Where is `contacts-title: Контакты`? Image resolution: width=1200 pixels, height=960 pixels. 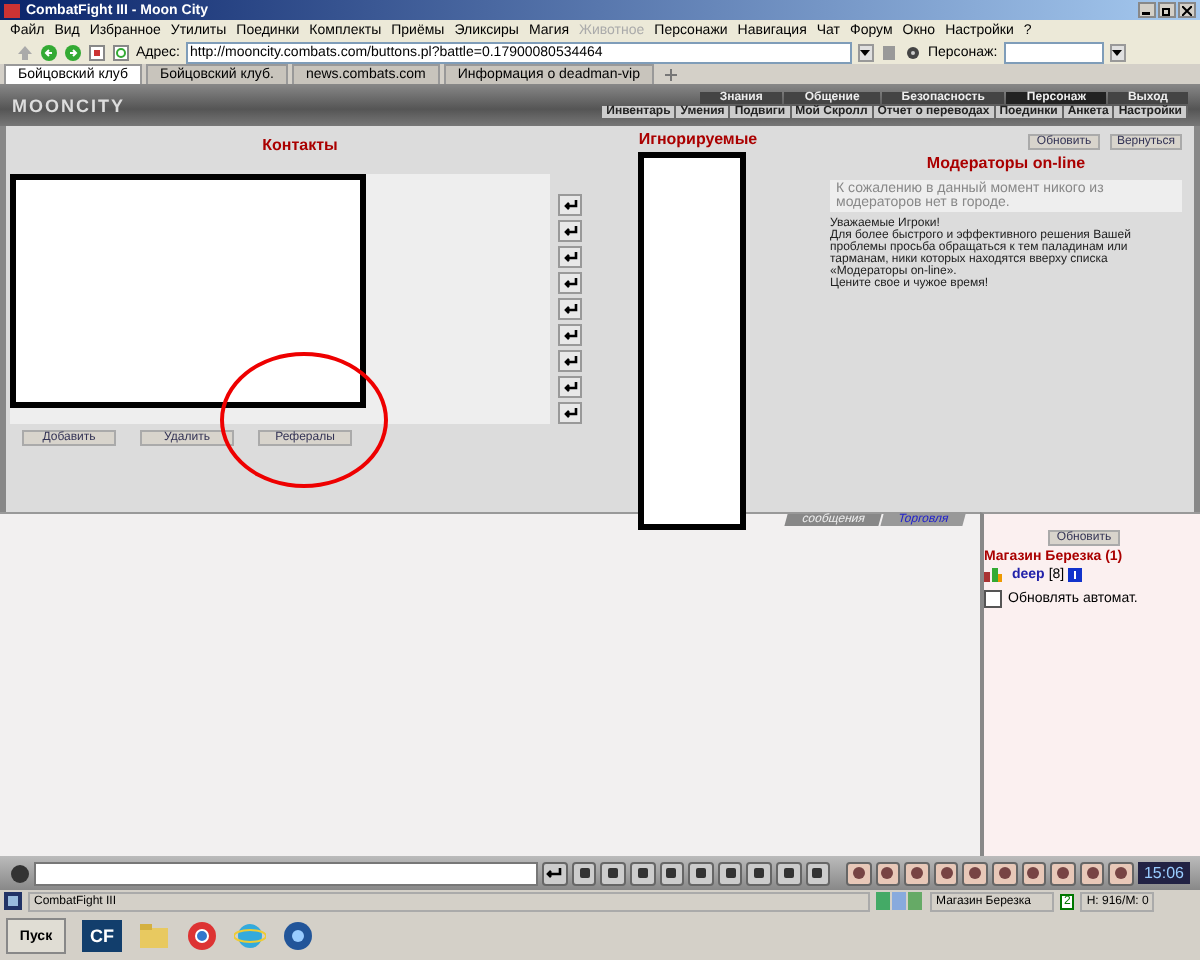 contacts-title: Контакты is located at coordinates (300, 145).